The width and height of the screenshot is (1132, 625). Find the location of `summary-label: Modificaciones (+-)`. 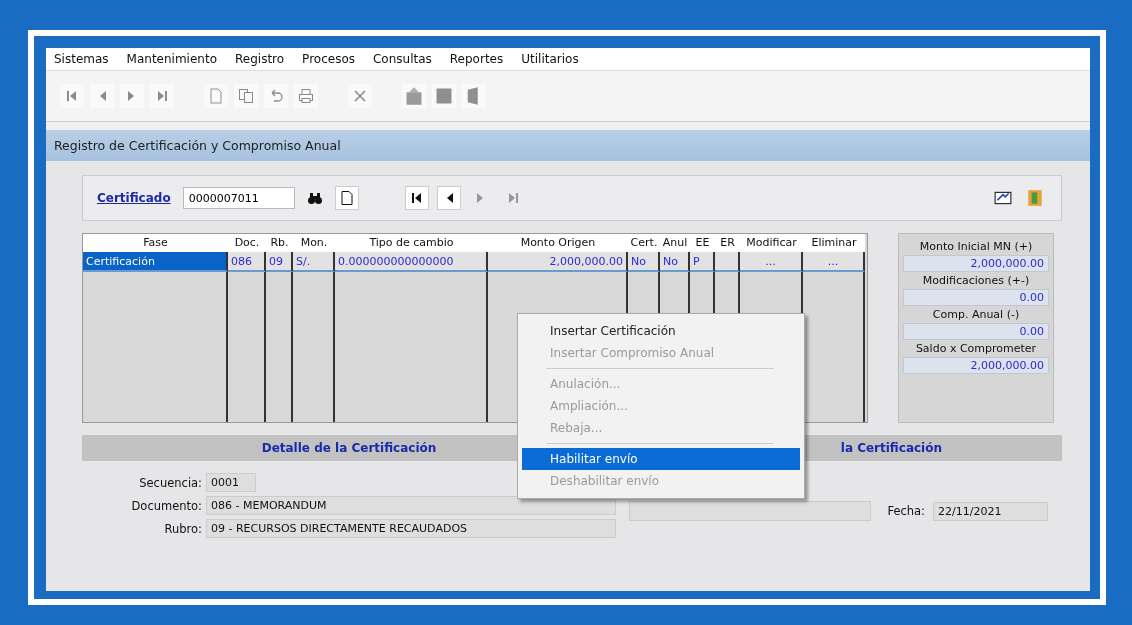

summary-label: Modificaciones (+-) is located at coordinates (976, 280).